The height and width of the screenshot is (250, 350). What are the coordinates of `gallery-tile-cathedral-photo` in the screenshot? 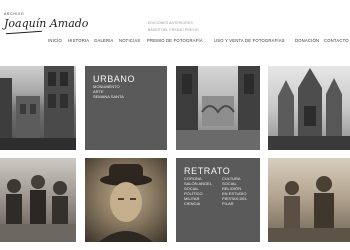 It's located at (309, 108).